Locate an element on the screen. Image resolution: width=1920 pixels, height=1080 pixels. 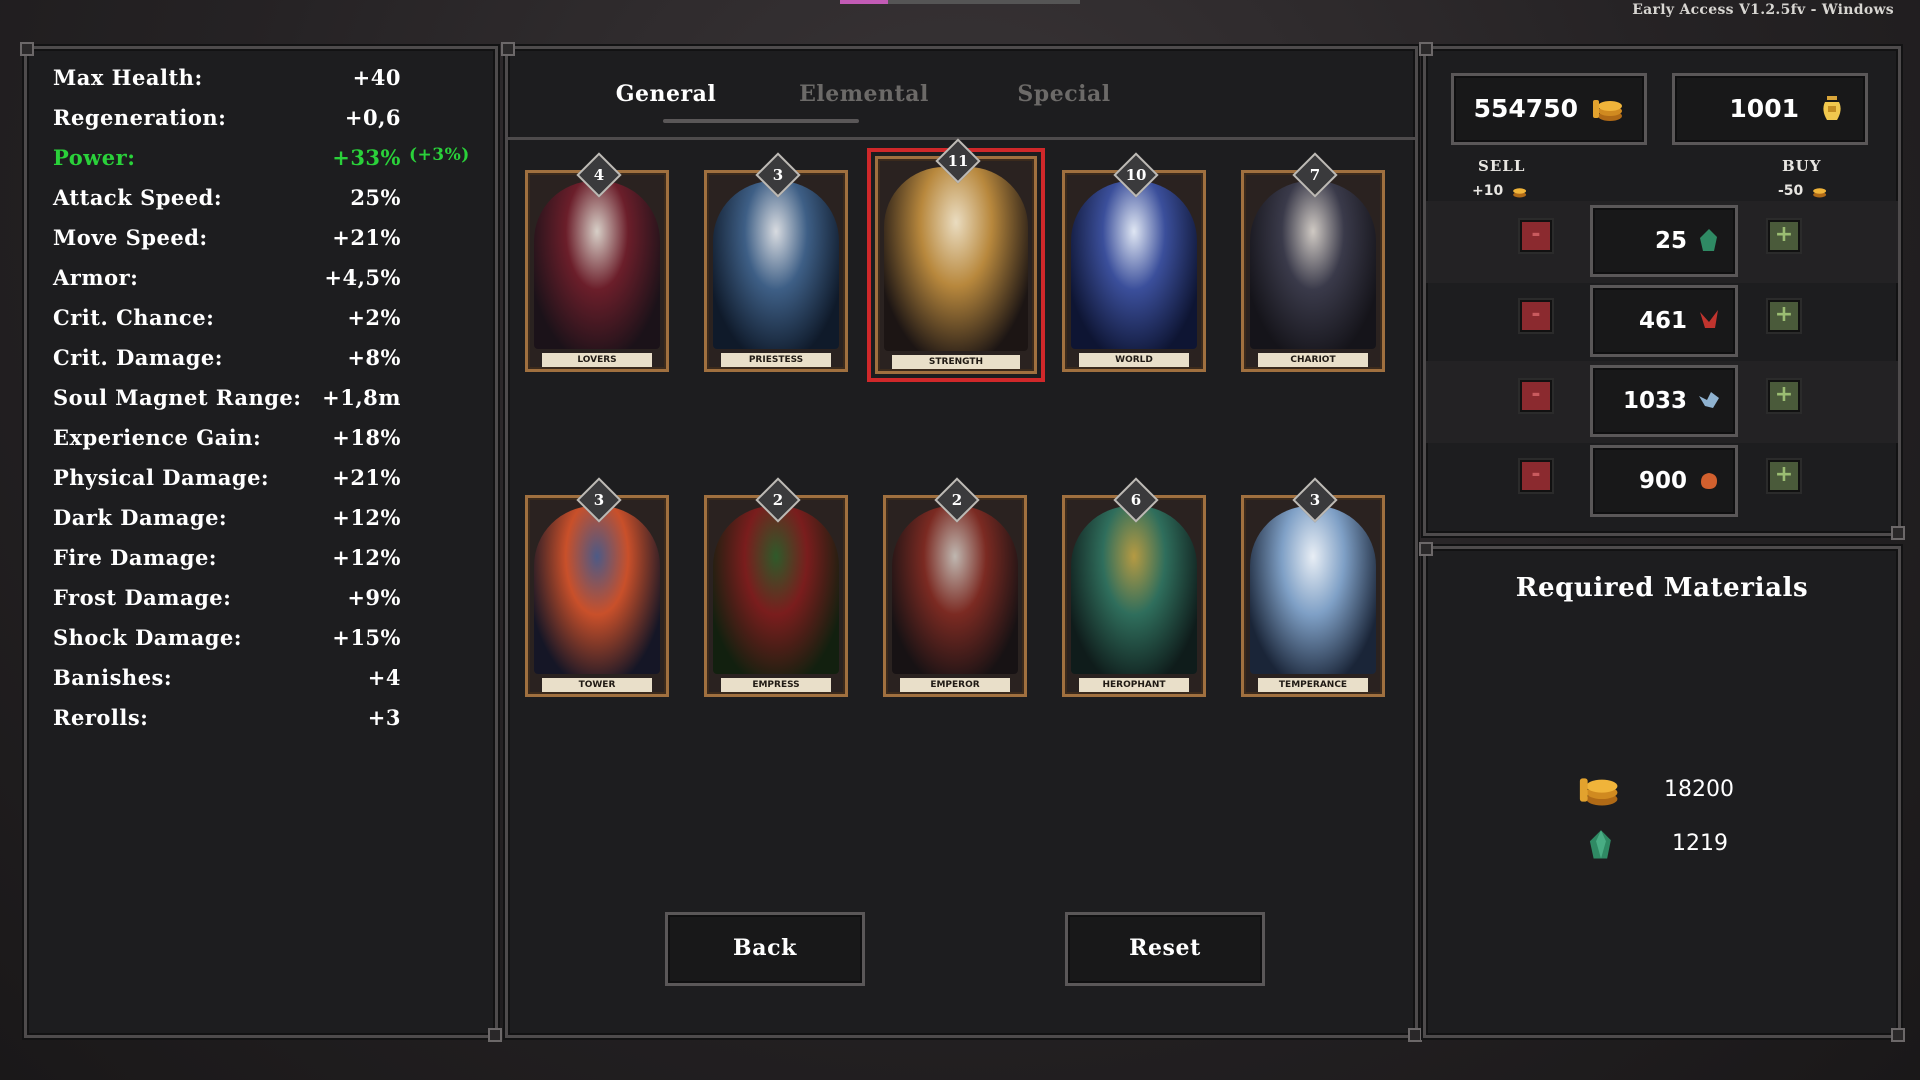
tarot-card-empress: EMPRESS 2 is located at coordinates (776, 587).